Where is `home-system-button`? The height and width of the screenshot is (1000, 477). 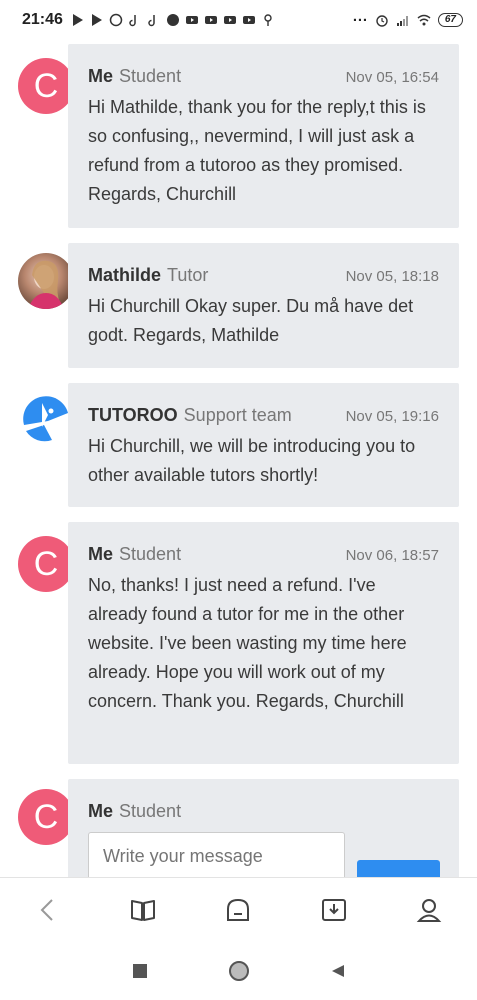 home-system-button is located at coordinates (239, 971).